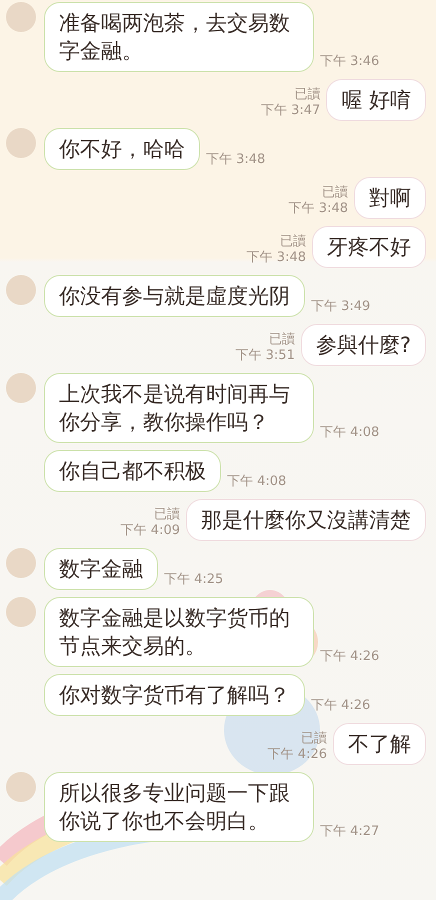 The width and height of the screenshot is (436, 900). Describe the element at coordinates (306, 520) in the screenshot. I see `message-bubble: 那是什麼你又沒講清楚` at that location.